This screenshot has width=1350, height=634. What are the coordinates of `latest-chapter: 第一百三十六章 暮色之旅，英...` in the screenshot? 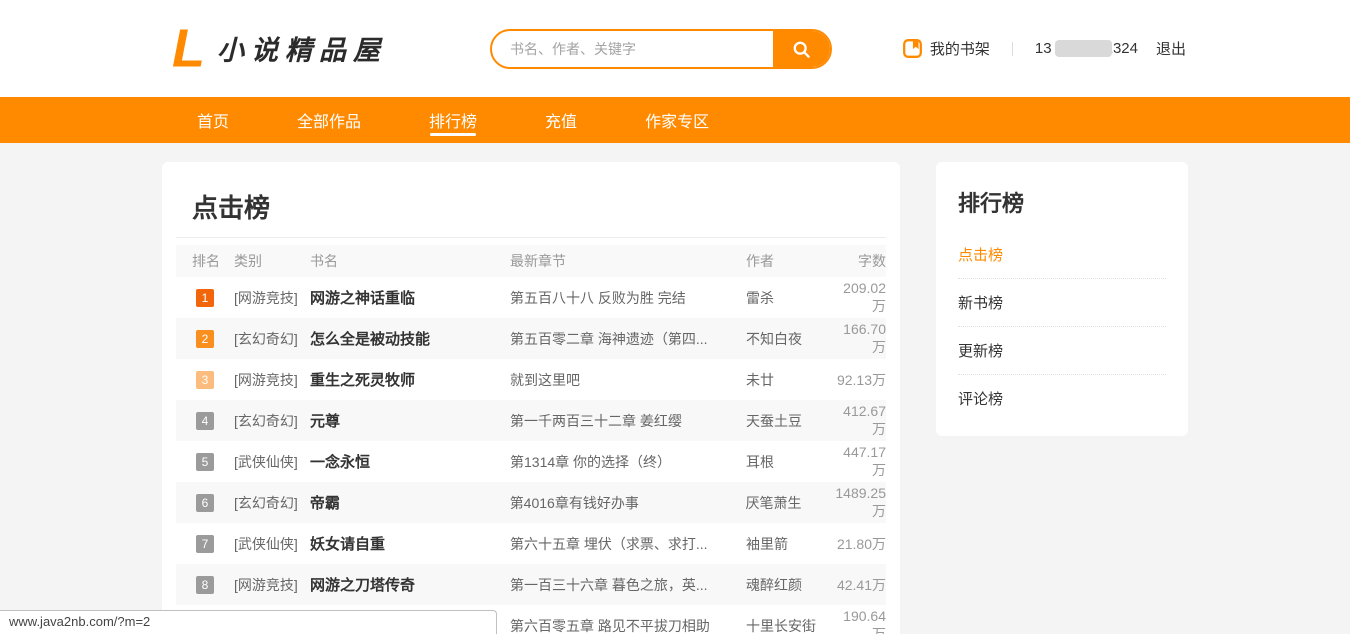 It's located at (628, 585).